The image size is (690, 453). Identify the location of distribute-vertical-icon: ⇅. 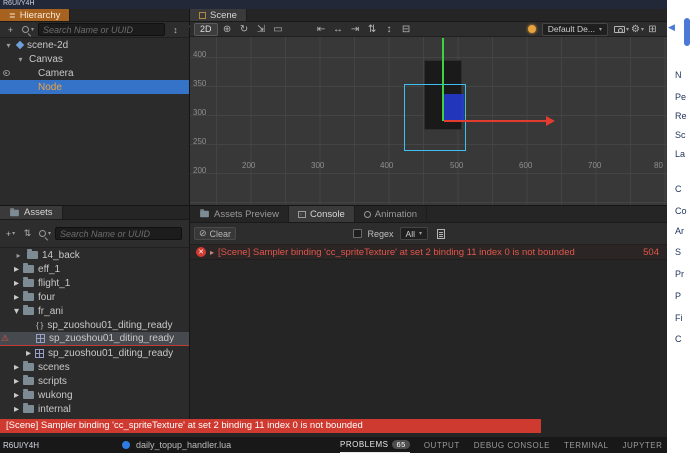
(372, 29).